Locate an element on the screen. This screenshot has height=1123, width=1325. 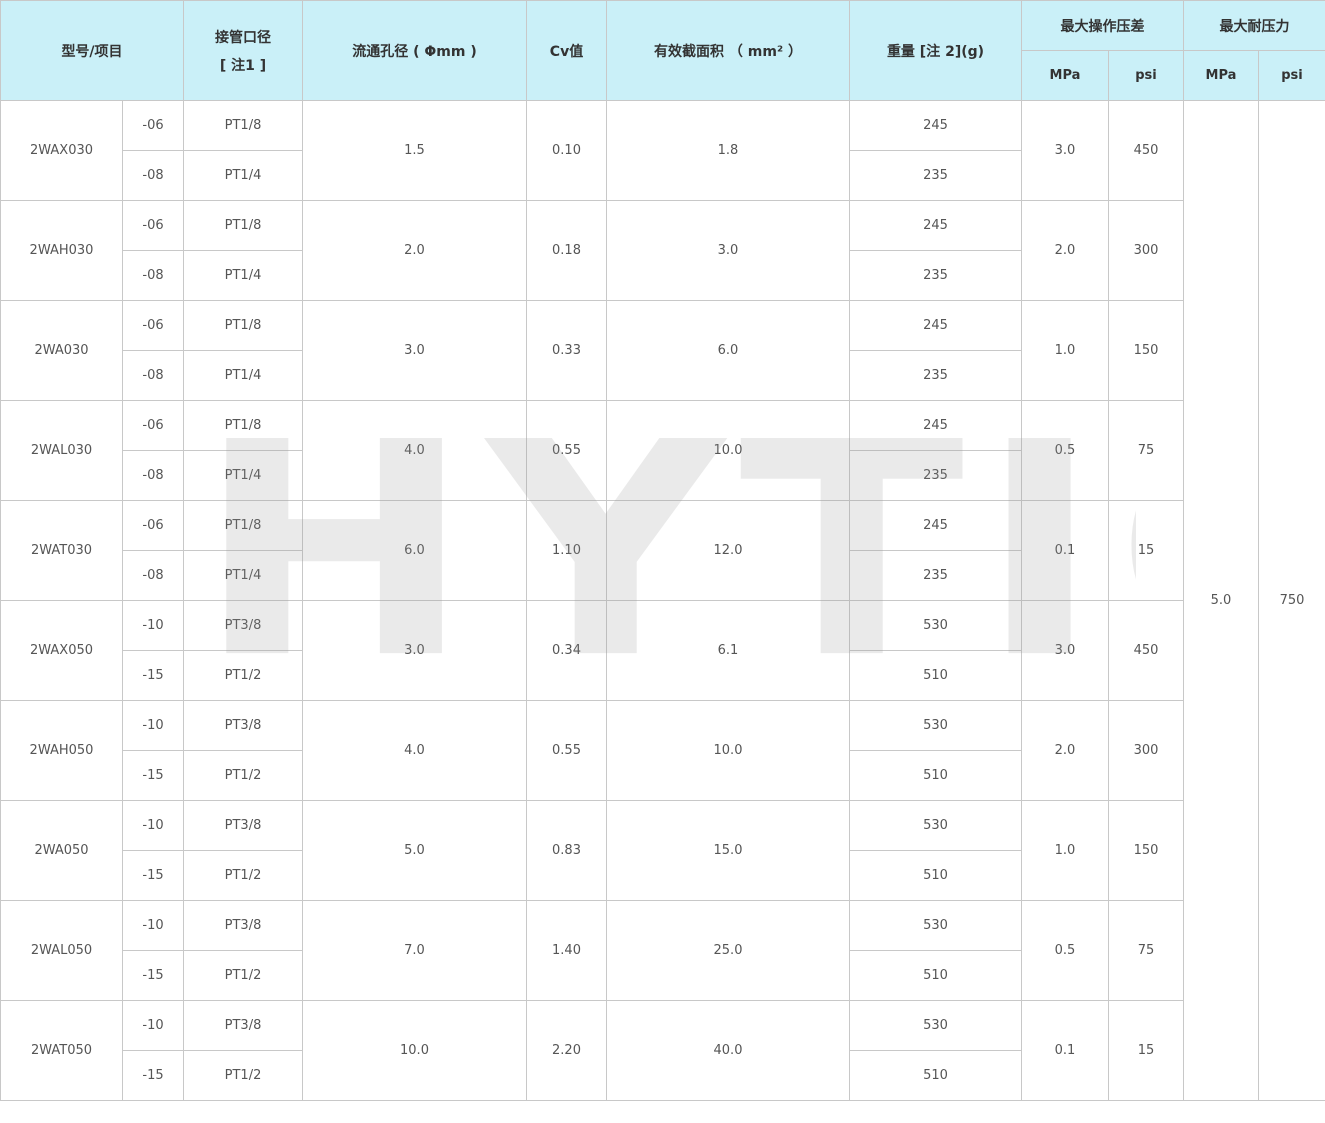
effective-area-cell: 12.0 is located at coordinates (728, 550).